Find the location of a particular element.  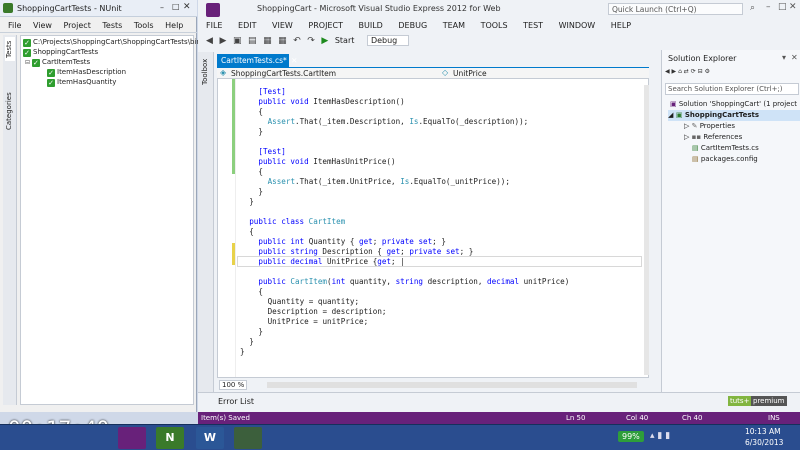

toolbox-tab: Toolbox is located at coordinates (206, 72).